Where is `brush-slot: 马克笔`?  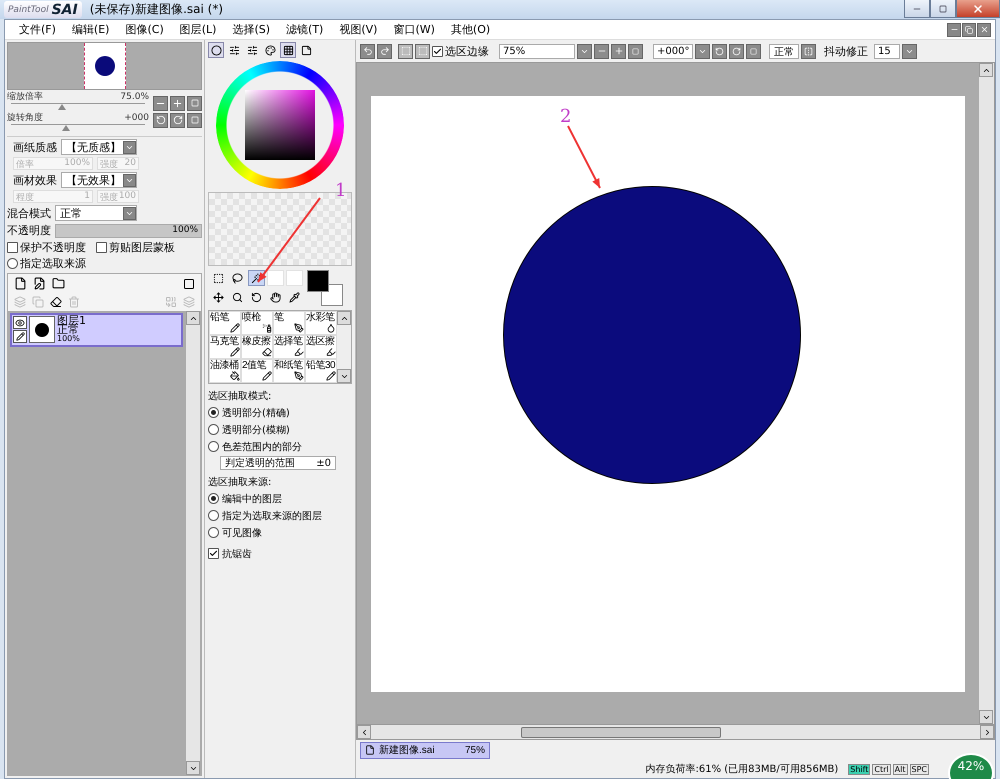
brush-slot: 马克笔 is located at coordinates (225, 347).